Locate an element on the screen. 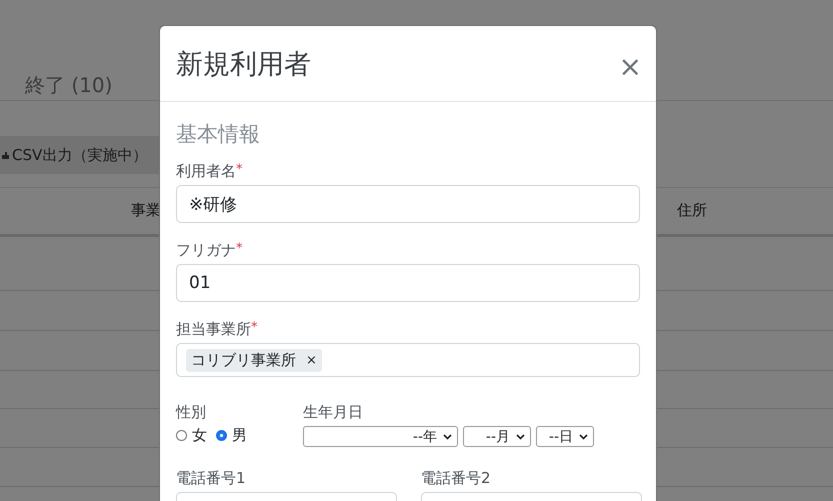  field-label: 生年月日 is located at coordinates (333, 412).